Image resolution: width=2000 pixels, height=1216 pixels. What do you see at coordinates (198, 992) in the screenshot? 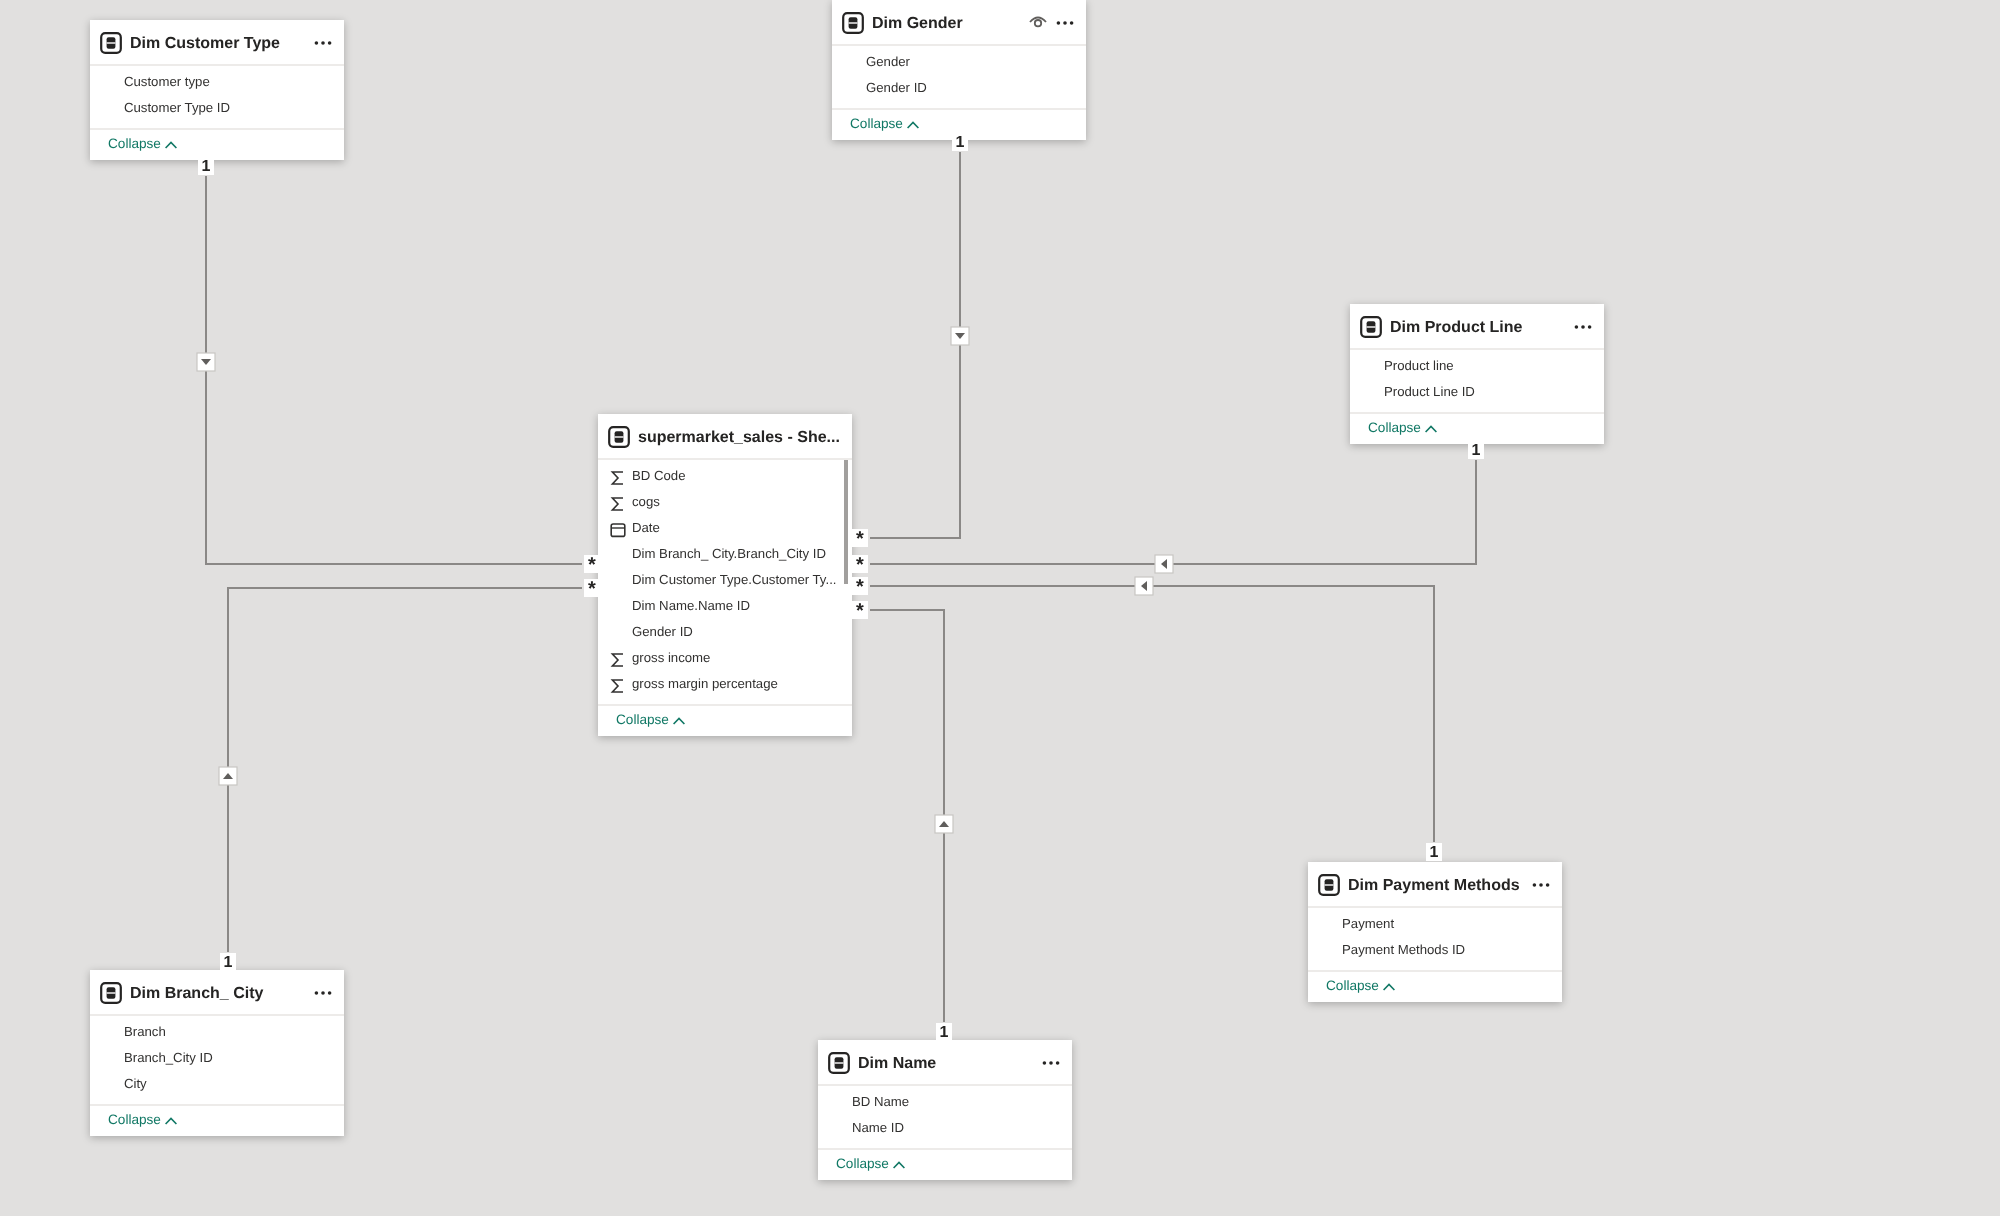
I see `table-title: Dim Branch_ City` at bounding box center [198, 992].